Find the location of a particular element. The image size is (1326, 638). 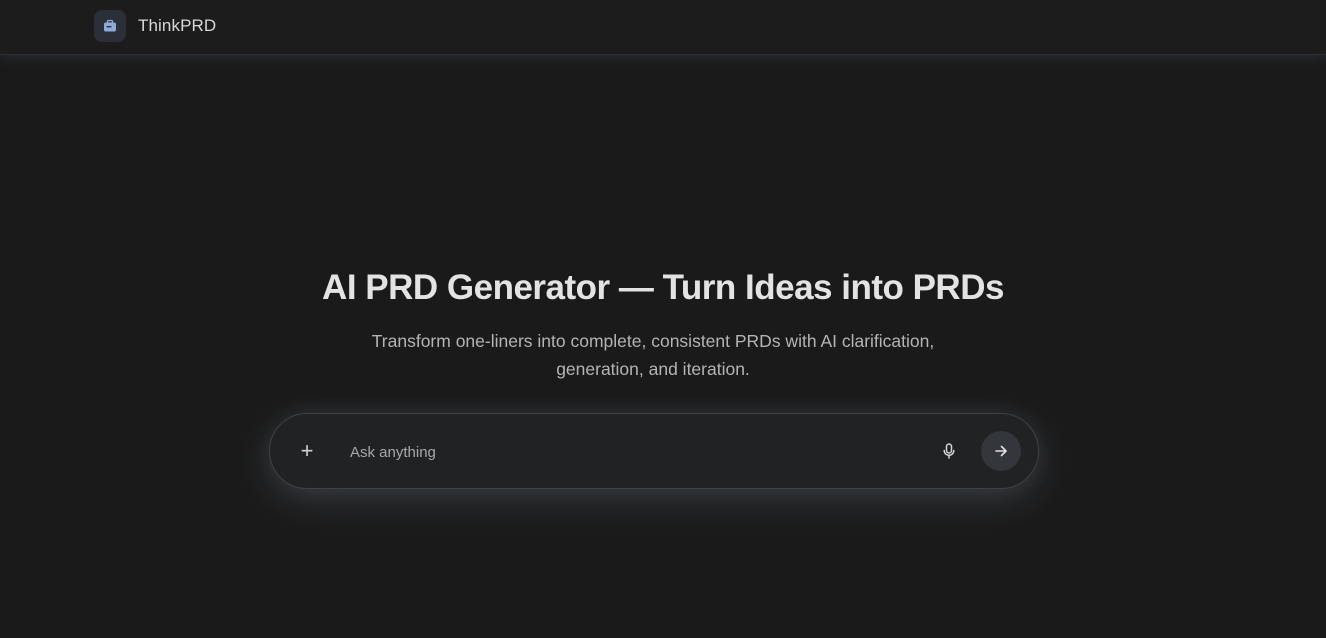

prompt-input is located at coordinates (635, 452).